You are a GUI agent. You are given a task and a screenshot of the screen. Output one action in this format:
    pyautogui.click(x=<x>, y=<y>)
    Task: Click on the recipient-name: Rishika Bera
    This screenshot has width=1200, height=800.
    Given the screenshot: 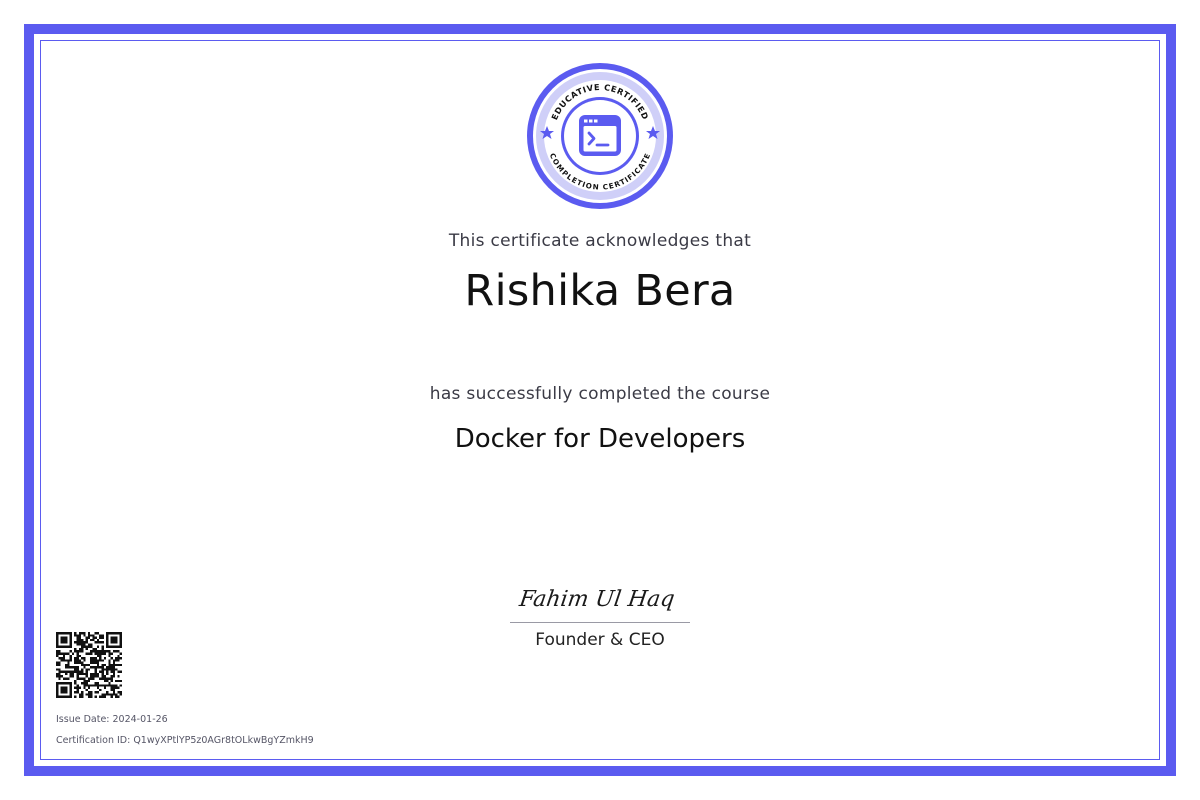 What is the action you would take?
    pyautogui.click(x=600, y=291)
    